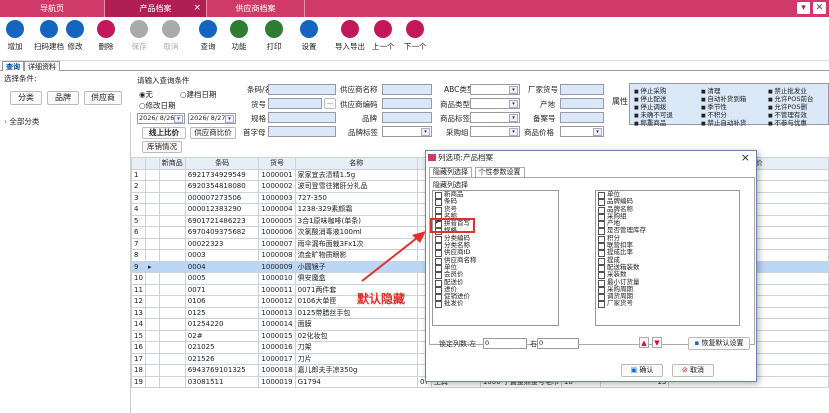 The image size is (829, 413). Describe the element at coordinates (222, 163) in the screenshot. I see `column-header: 条码` at that location.